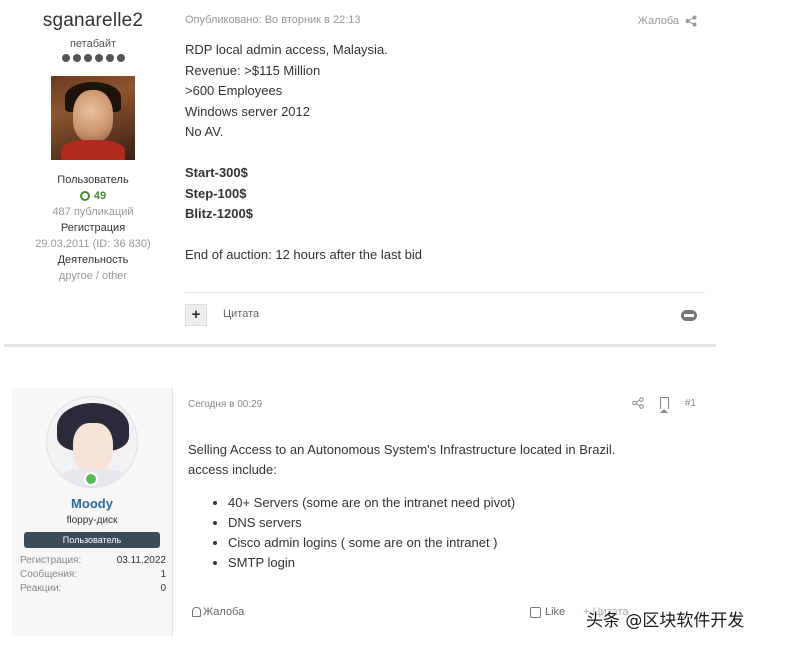 This screenshot has width=792, height=647. Describe the element at coordinates (163, 588) in the screenshot. I see `stat-value: 0` at that location.